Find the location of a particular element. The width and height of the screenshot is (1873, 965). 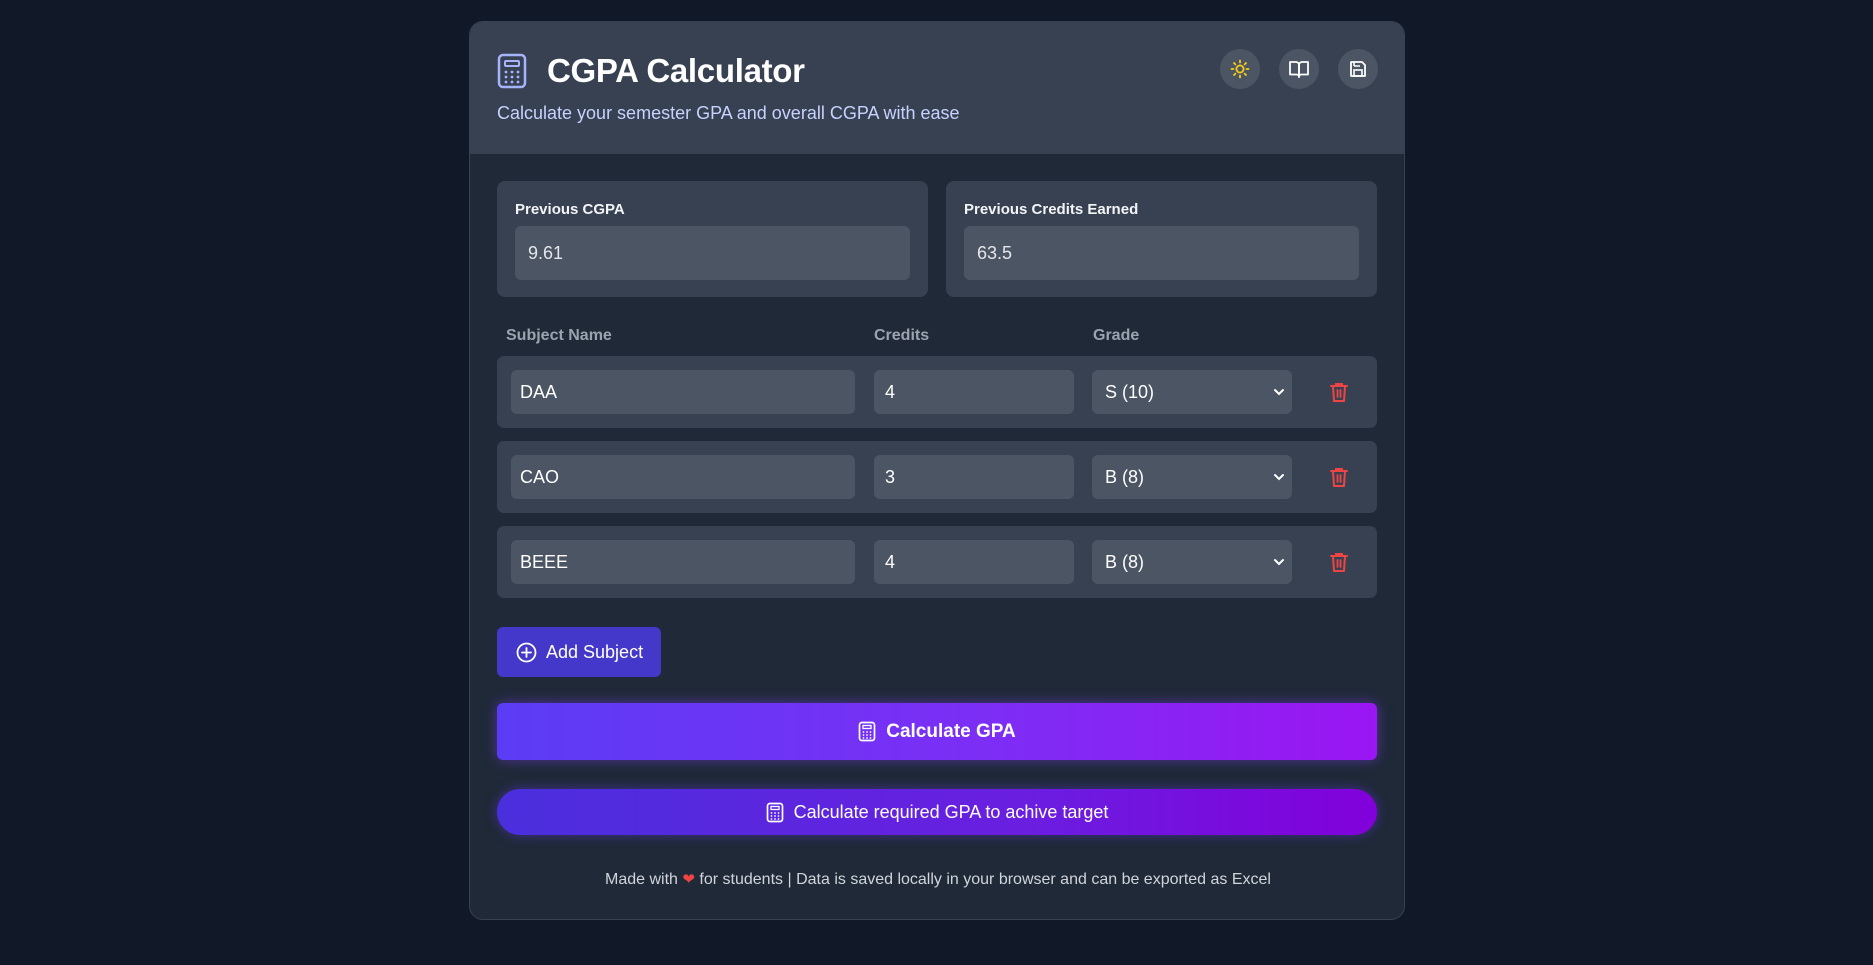

subject-name-input: CAO is located at coordinates (683, 477).